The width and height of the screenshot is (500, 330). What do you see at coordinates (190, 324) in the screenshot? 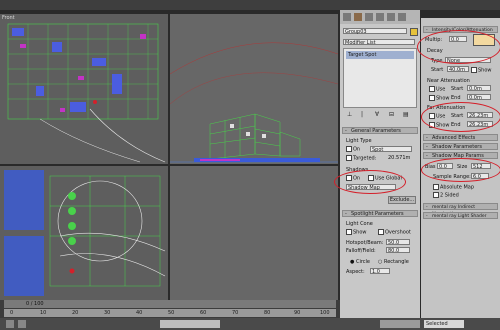
I see `coordinate-field` at bounding box center [190, 324].